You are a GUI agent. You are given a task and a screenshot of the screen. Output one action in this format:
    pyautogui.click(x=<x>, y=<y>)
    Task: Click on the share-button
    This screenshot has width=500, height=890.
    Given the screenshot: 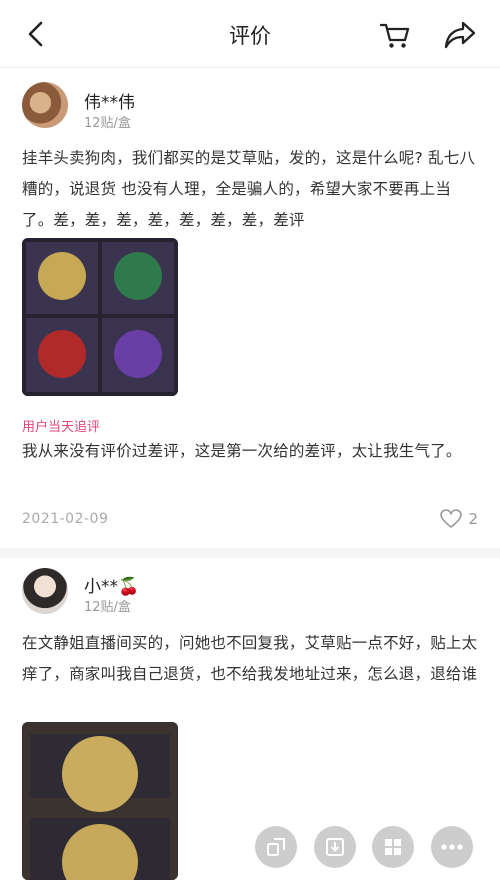 What is the action you would take?
    pyautogui.click(x=460, y=35)
    